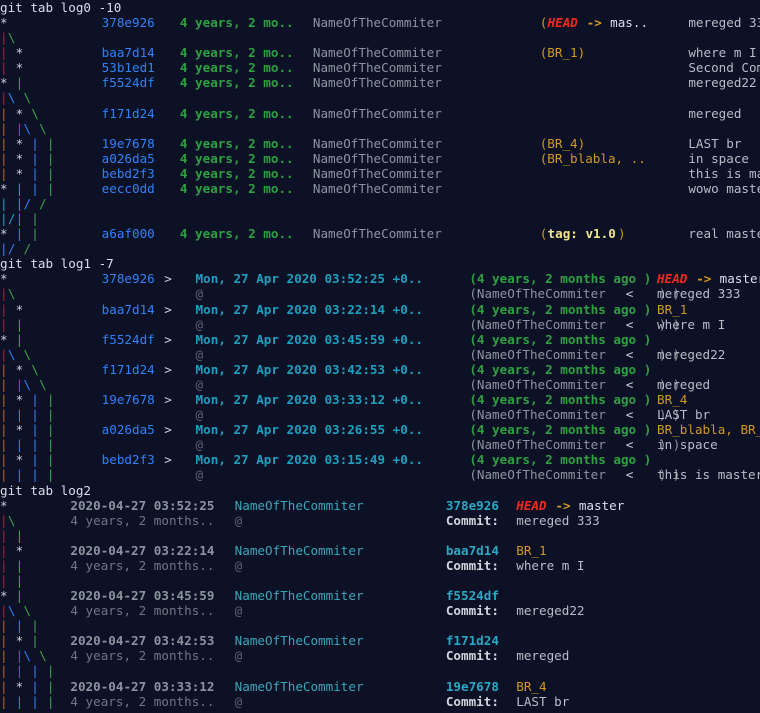 The image size is (760, 713). What do you see at coordinates (472, 641) in the screenshot?
I see `commit-hash: f171d24` at bounding box center [472, 641].